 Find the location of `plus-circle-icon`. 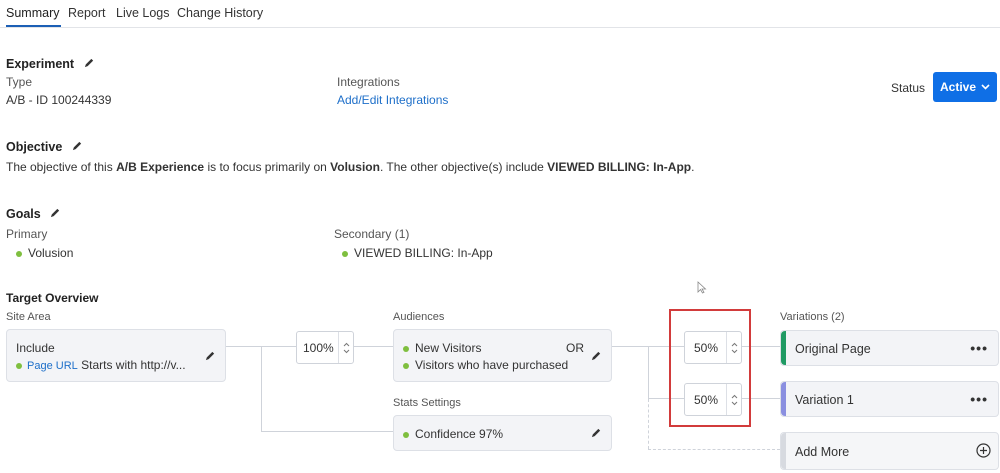

plus-circle-icon is located at coordinates (983, 450).